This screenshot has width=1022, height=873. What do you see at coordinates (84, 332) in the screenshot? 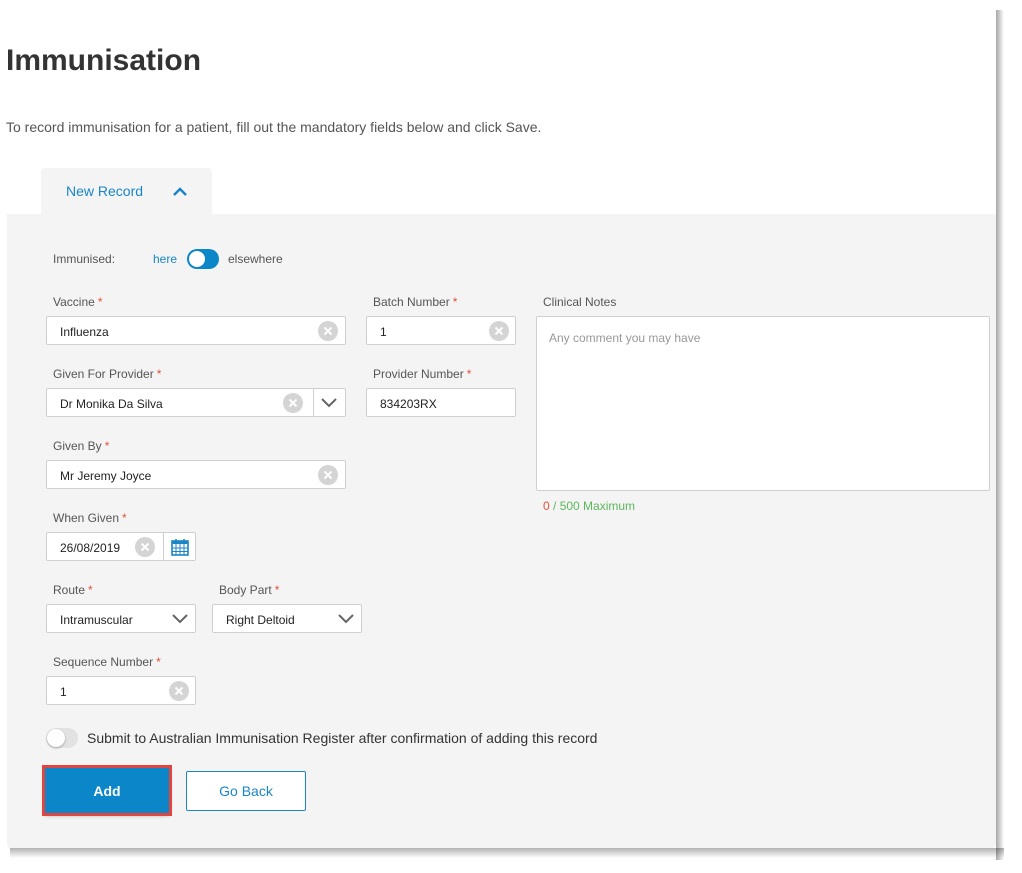
I see `vaccine-value: Influenza` at bounding box center [84, 332].